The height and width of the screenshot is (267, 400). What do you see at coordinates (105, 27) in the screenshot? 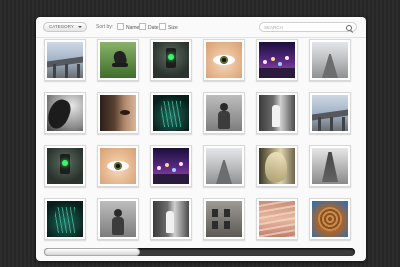
I see `sort-by-label: Sort by:` at bounding box center [105, 27].